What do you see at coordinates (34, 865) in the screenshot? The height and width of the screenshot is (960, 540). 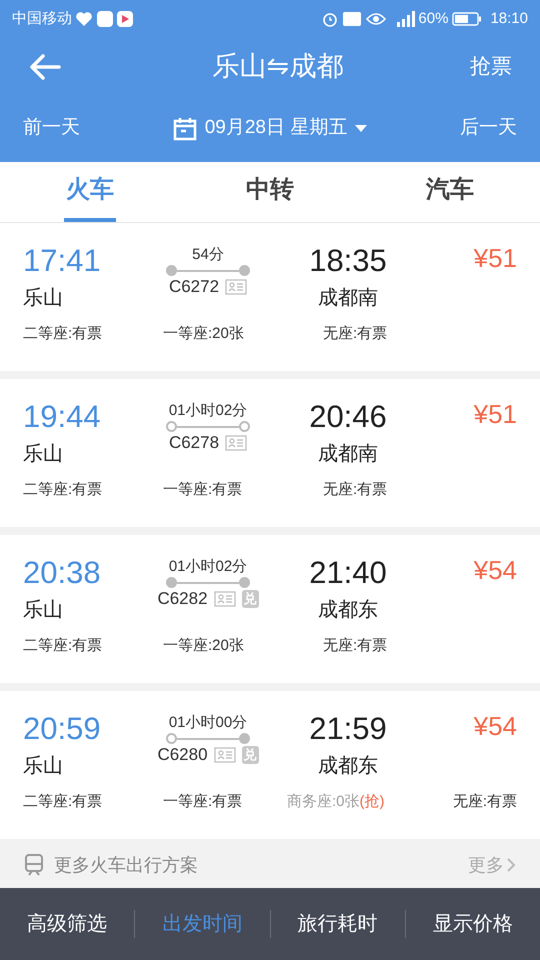 I see `train-icon` at bounding box center [34, 865].